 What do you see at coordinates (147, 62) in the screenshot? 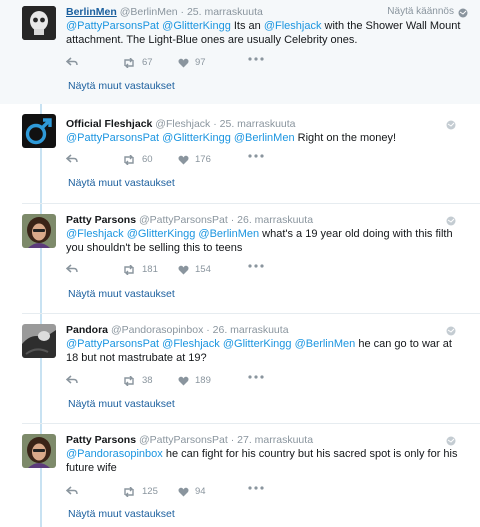
I see `retweet-count: 67` at bounding box center [147, 62].